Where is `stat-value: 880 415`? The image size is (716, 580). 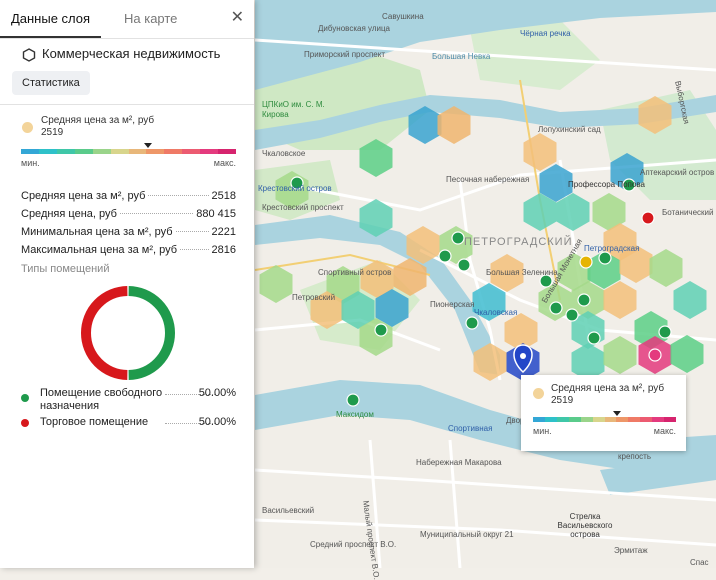
stat-value: 880 415 is located at coordinates (216, 214).